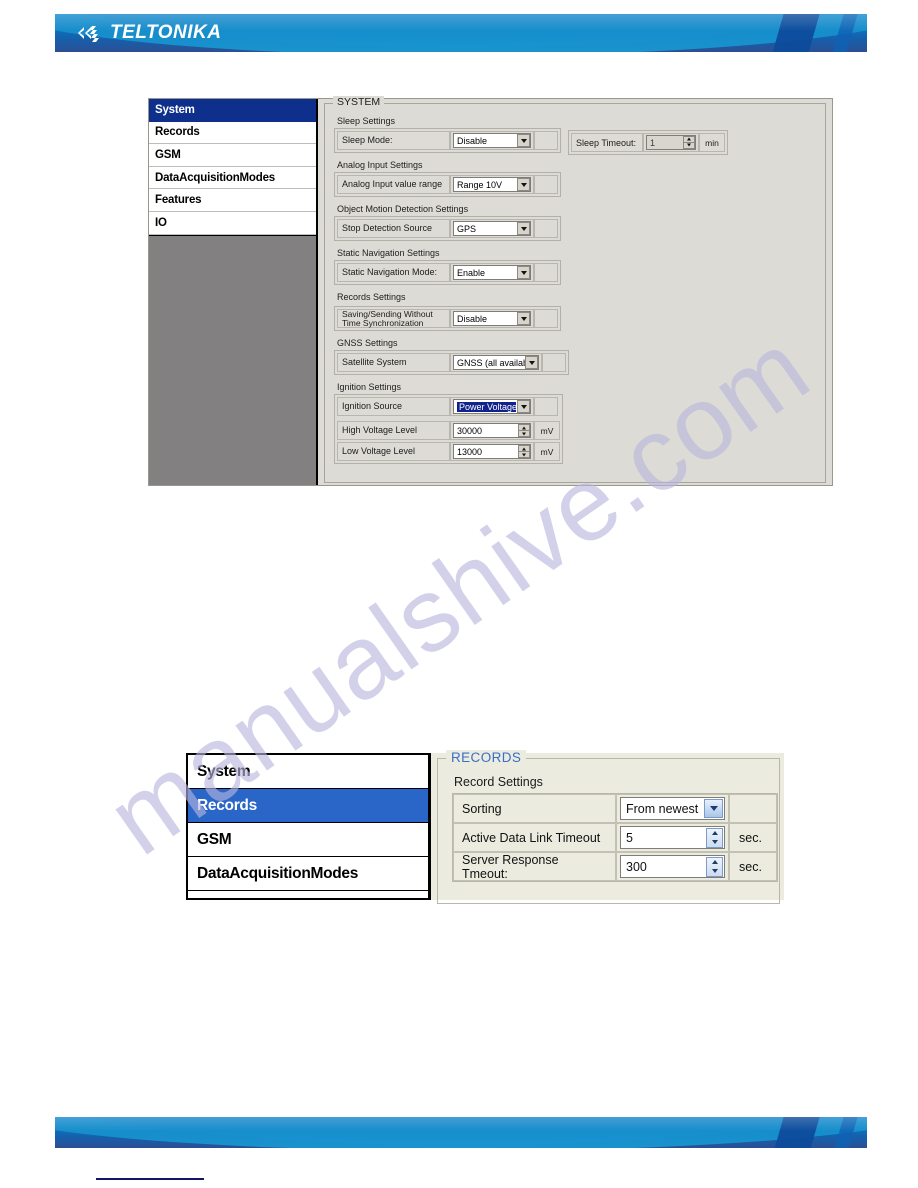 This screenshot has height=1188, width=918. I want to click on static-navigation-select: Enable, so click(492, 272).